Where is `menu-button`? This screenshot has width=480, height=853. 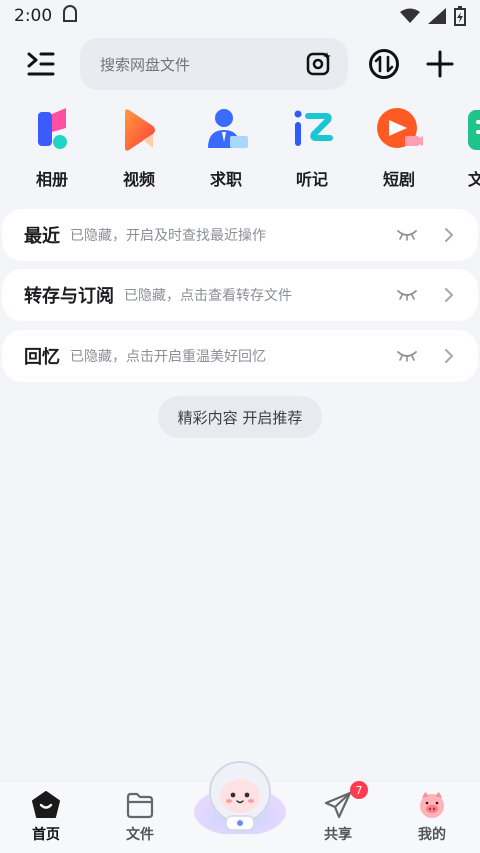
menu-button is located at coordinates (41, 64).